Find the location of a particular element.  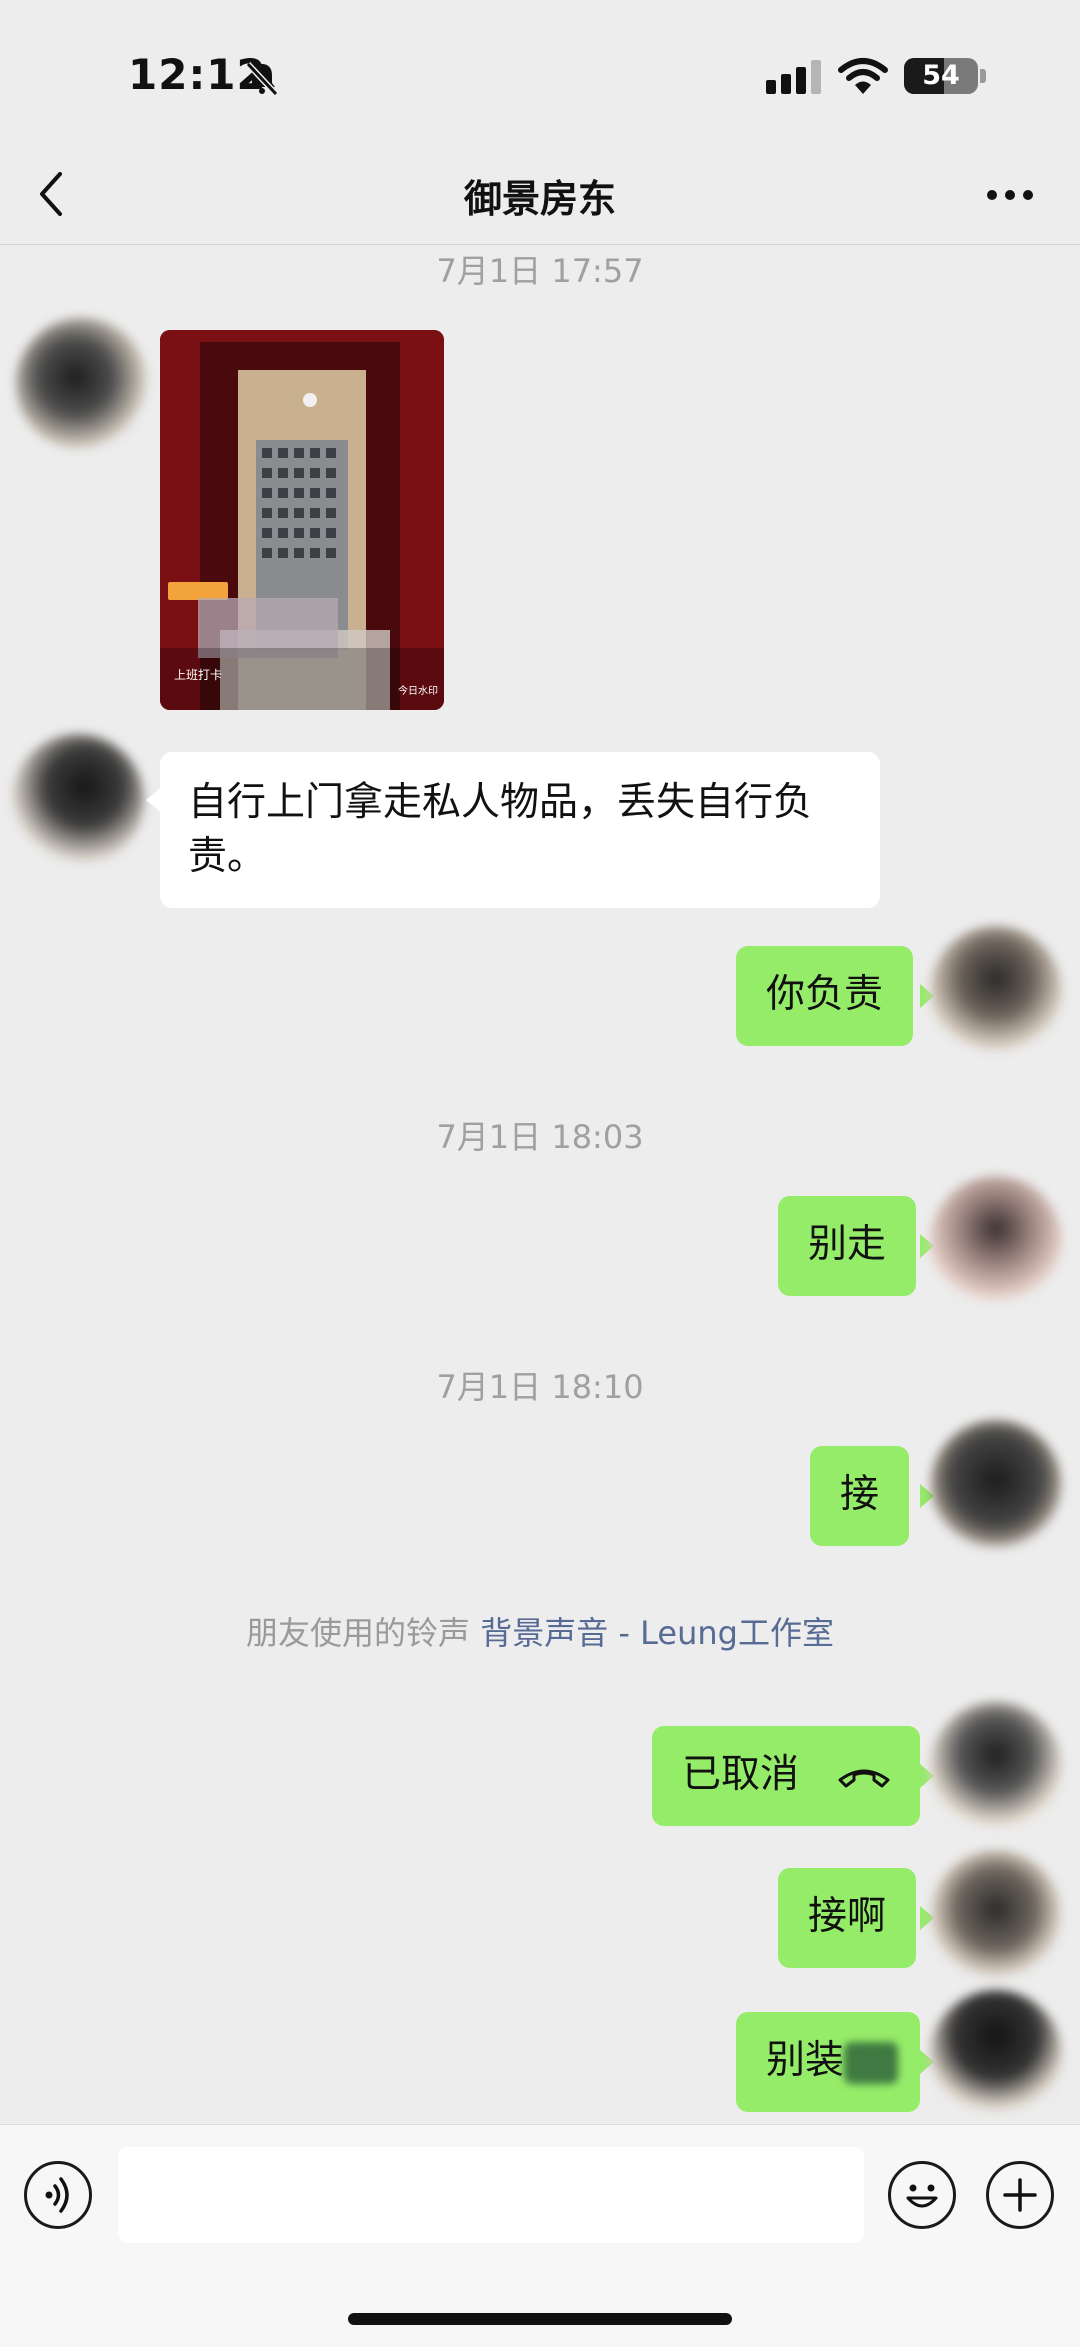

wifi-icon is located at coordinates (863, 76).